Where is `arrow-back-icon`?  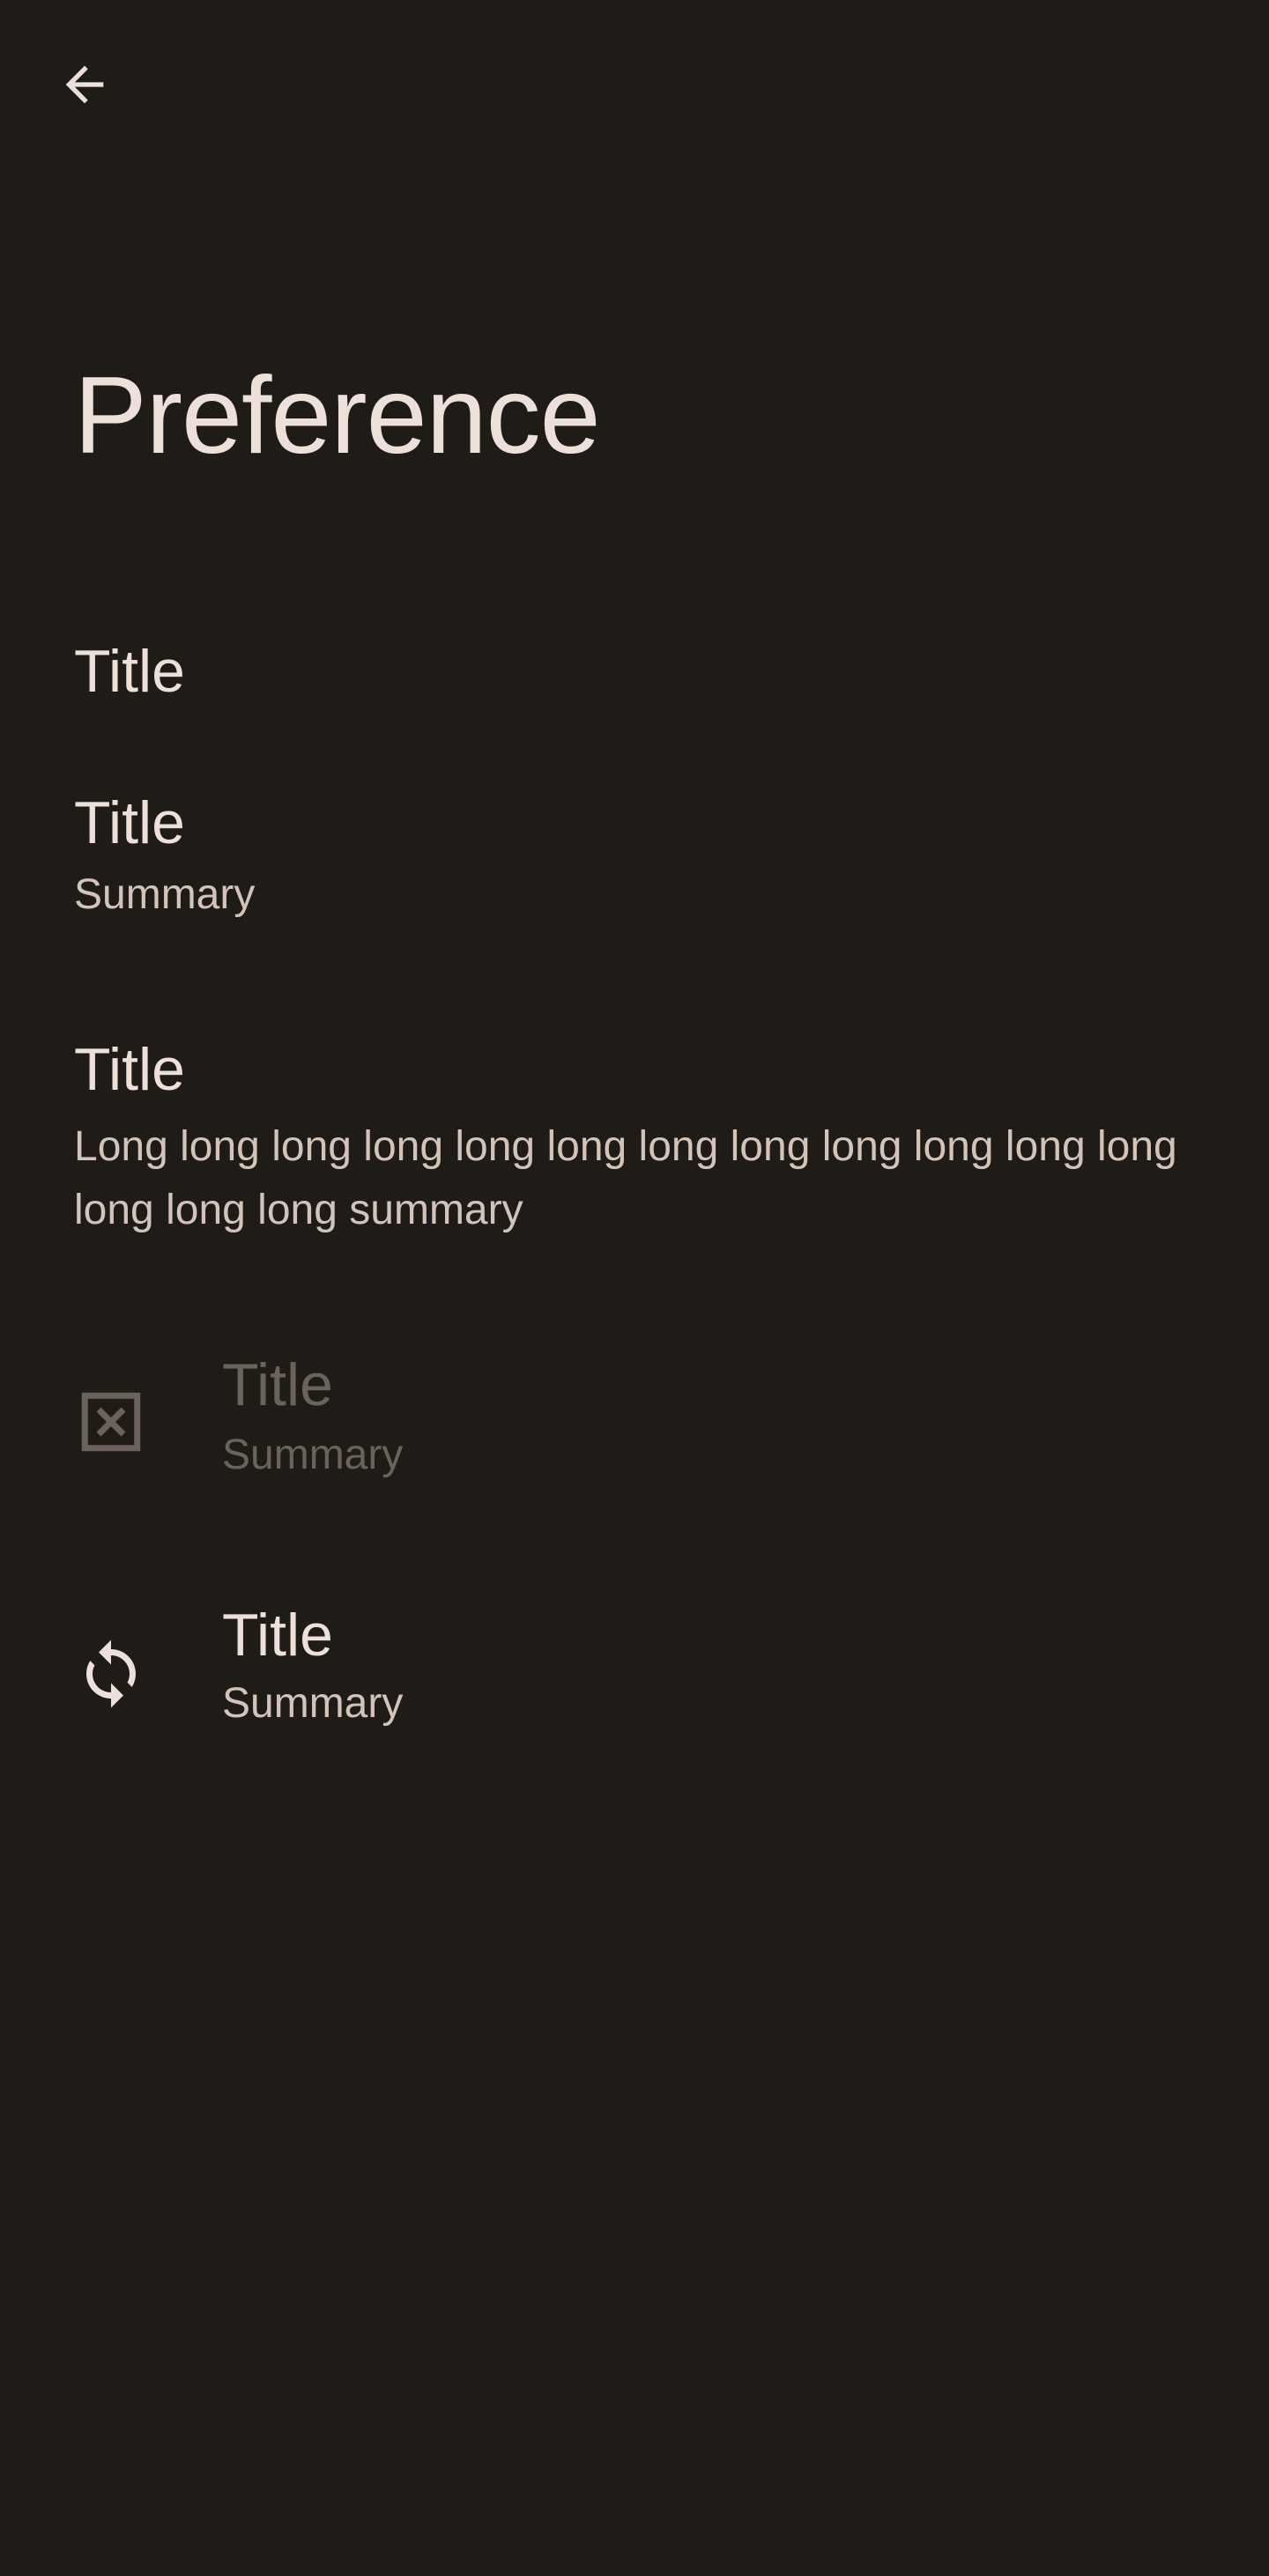 arrow-back-icon is located at coordinates (84, 85).